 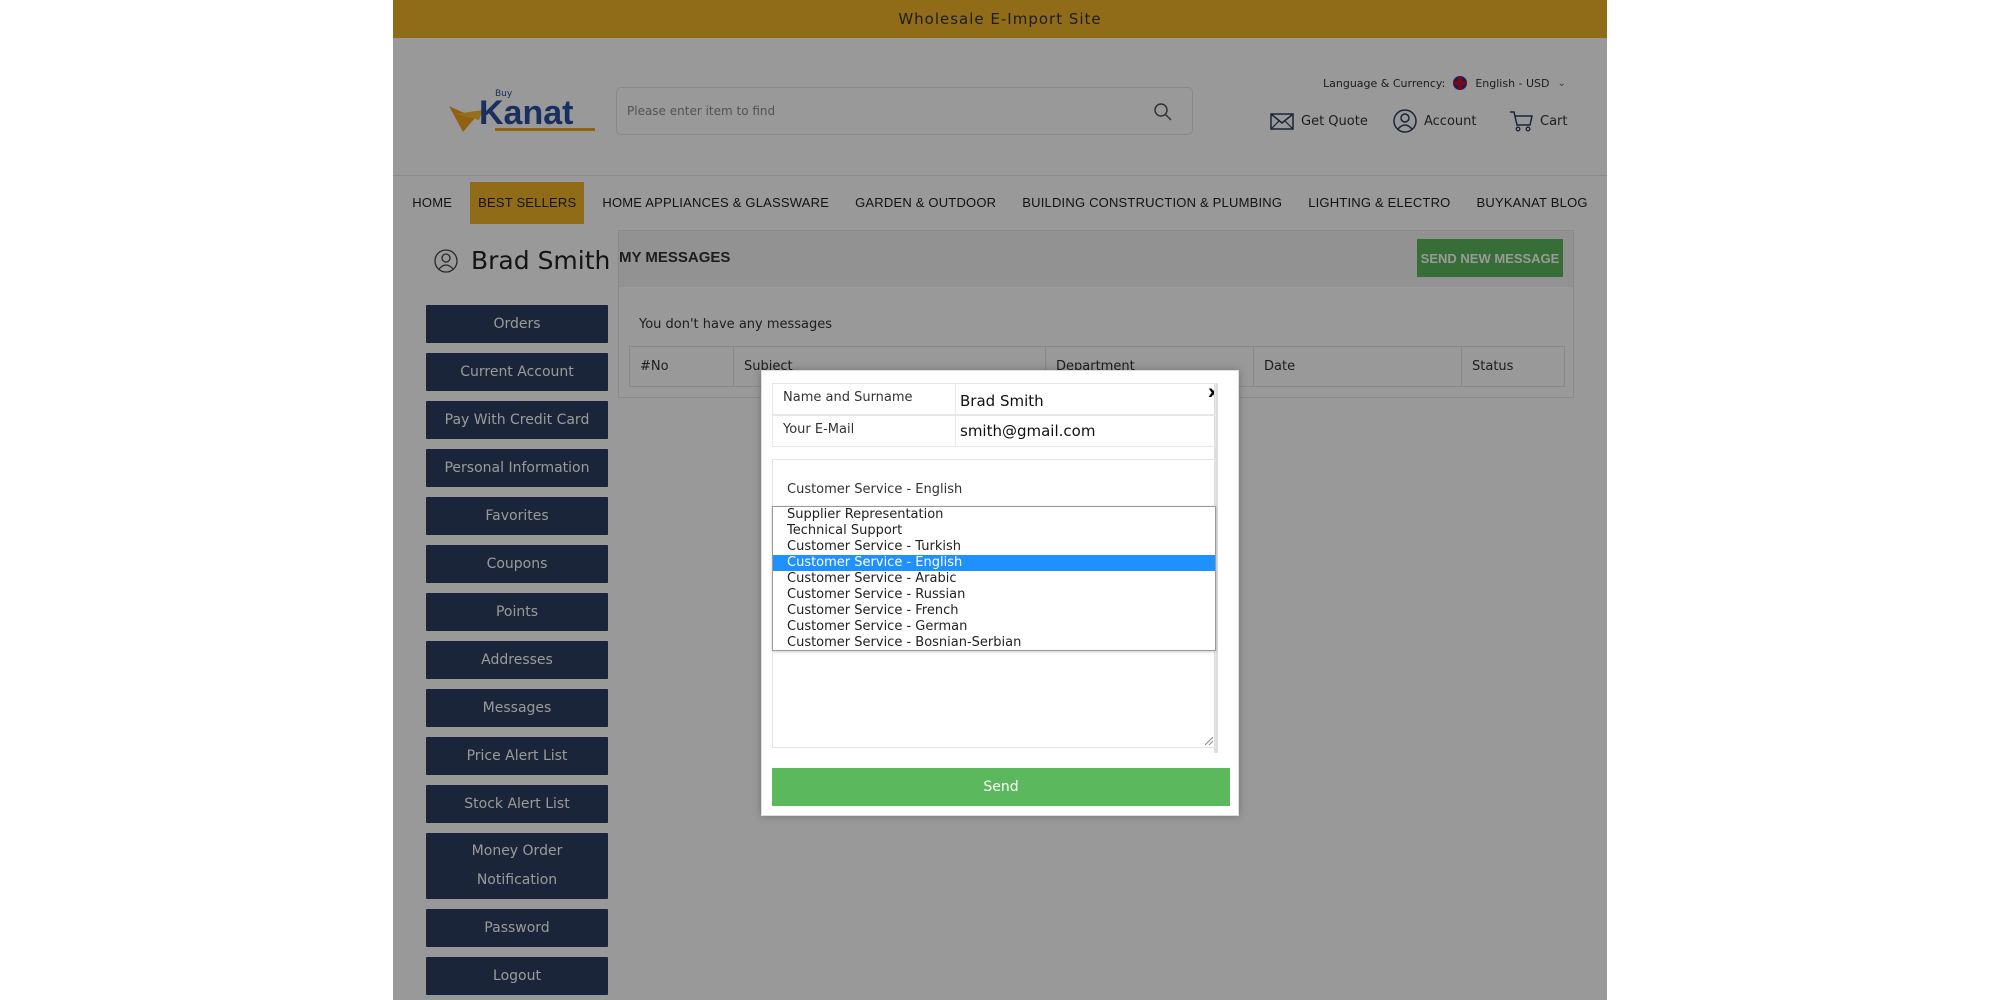 What do you see at coordinates (994, 643) in the screenshot?
I see `dropdown-option: Customer Service - Bosnian-Serbian` at bounding box center [994, 643].